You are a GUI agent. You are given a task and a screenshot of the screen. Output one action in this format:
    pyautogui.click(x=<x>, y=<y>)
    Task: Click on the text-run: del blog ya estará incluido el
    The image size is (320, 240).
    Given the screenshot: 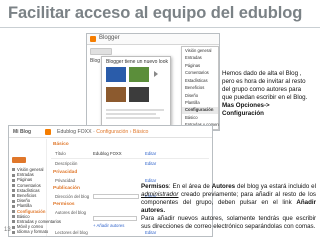 What is the action you would take?
    pyautogui.click(x=275, y=186)
    